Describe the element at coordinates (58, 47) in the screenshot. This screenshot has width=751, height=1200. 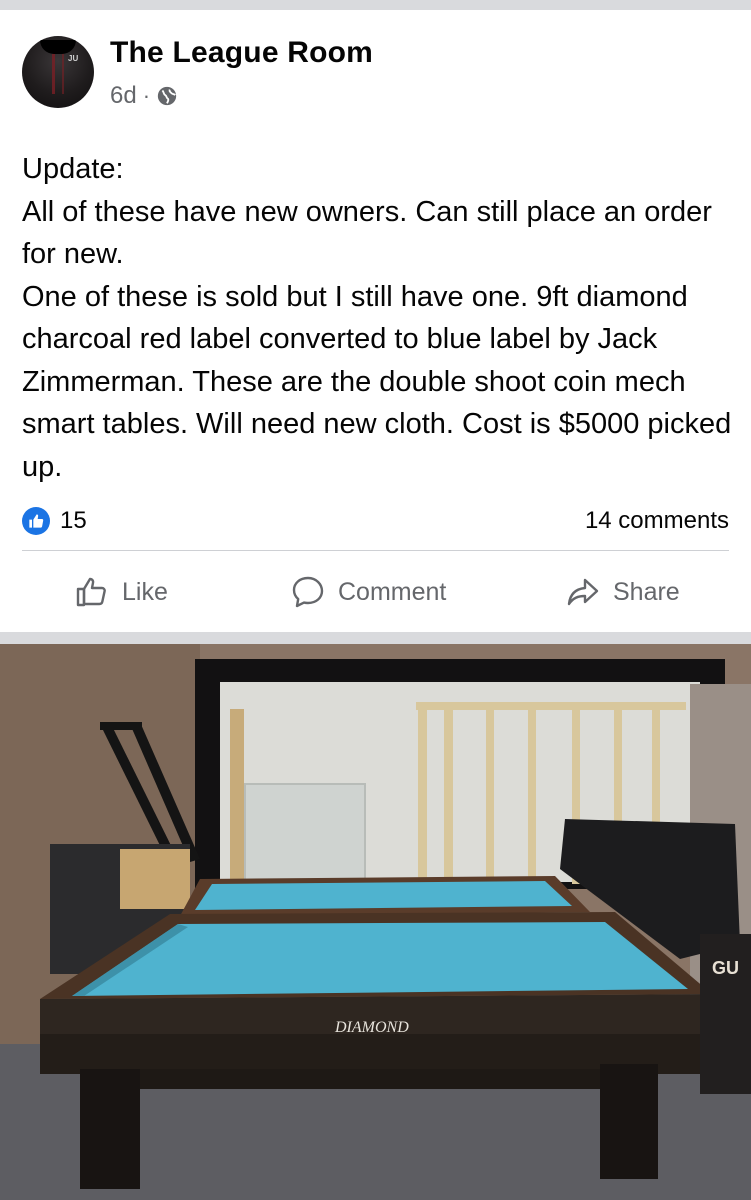
I see `avatar-collar` at that location.